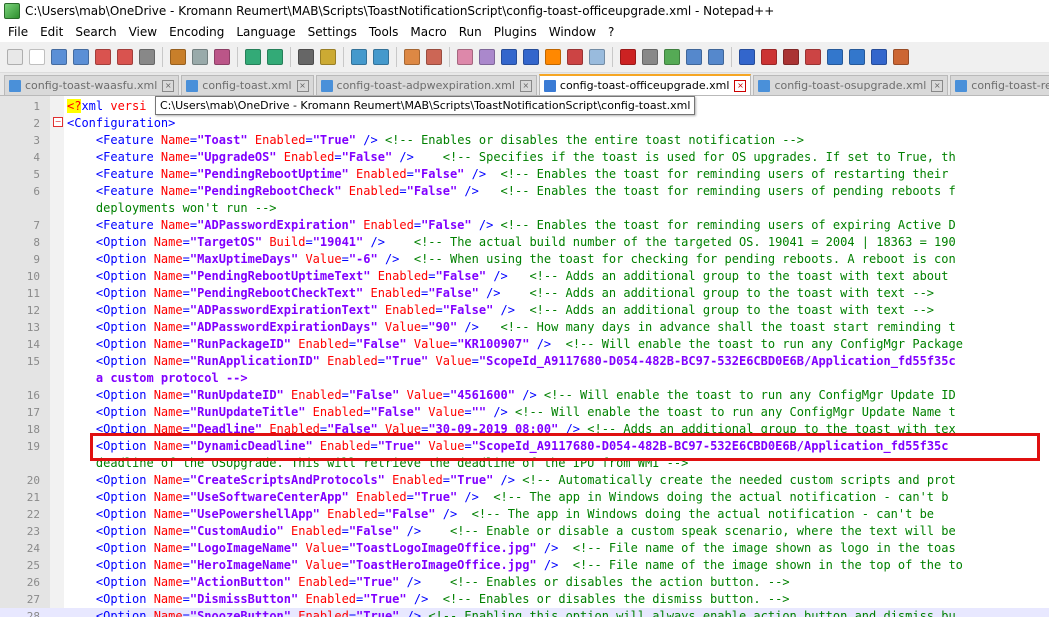 This screenshot has height=617, width=1049. I want to click on tab-file: config-toast-rebootpending.xml×, so click(999, 85).